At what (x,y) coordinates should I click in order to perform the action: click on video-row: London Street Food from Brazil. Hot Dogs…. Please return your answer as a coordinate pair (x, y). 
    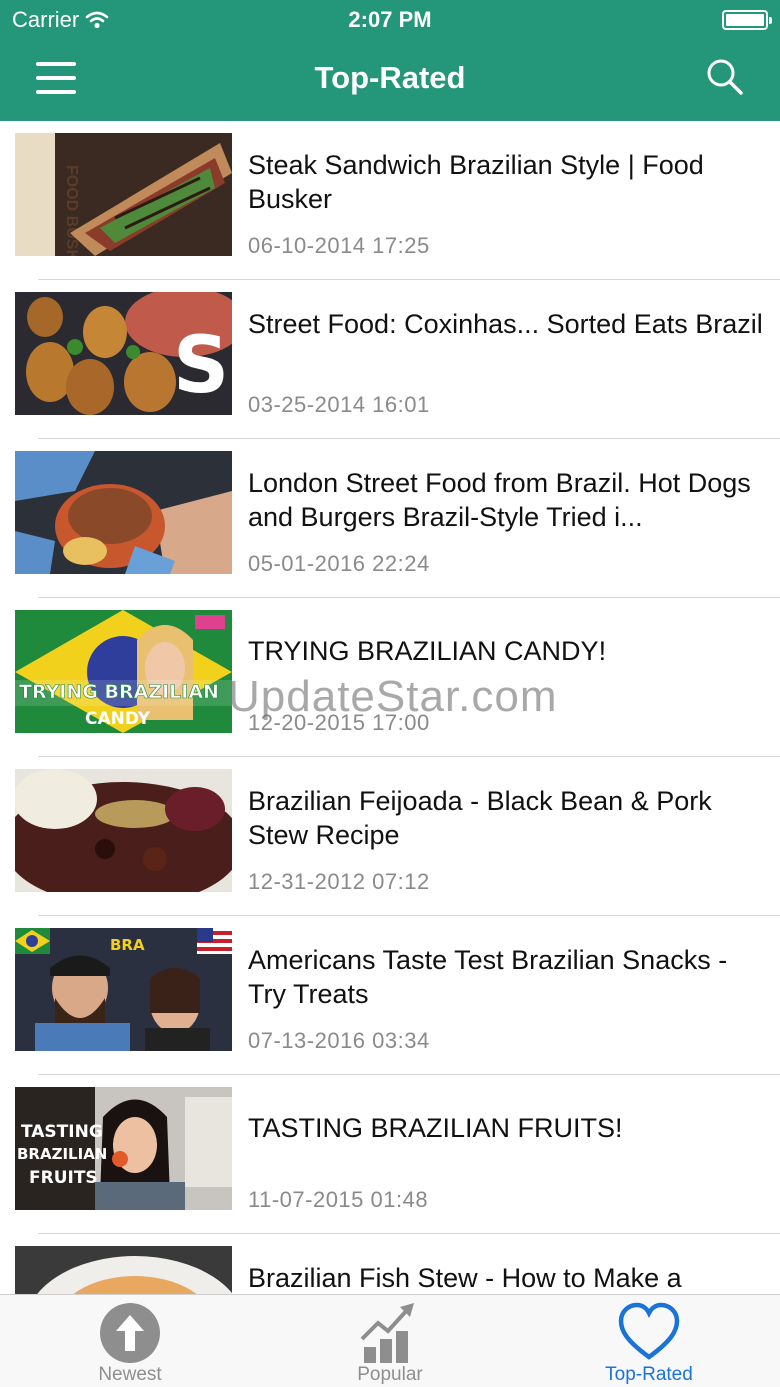
    Looking at the image, I should click on (390, 518).